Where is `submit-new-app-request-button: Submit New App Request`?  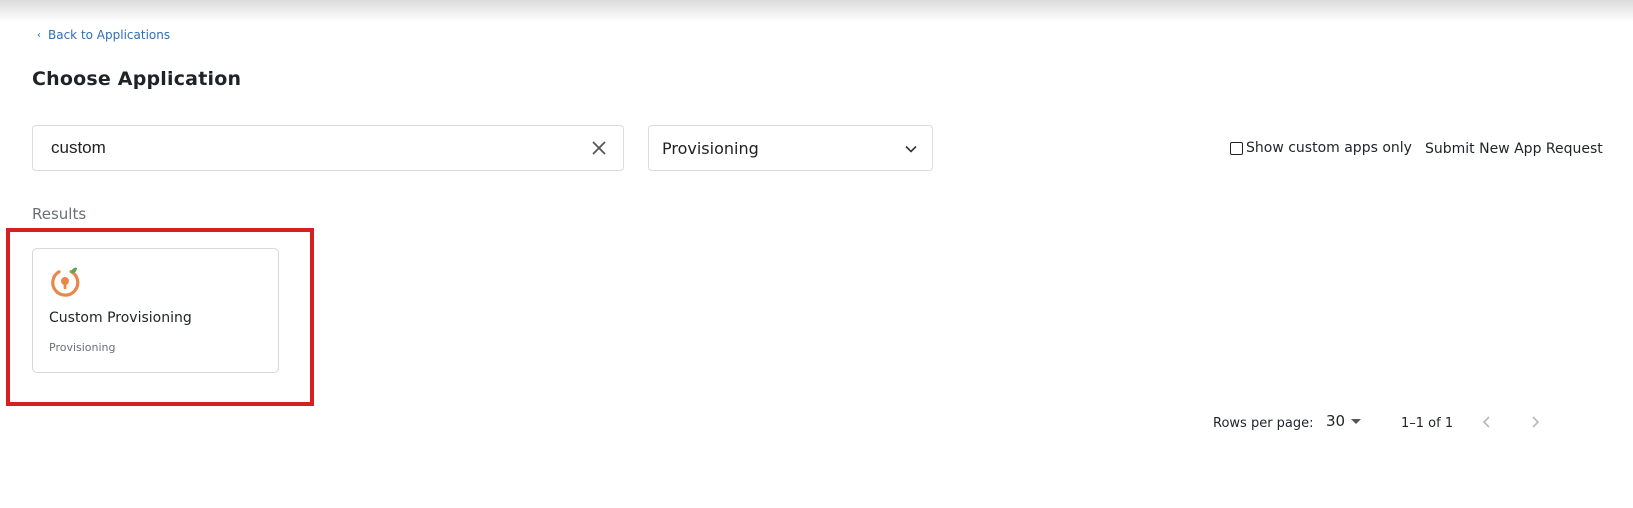
submit-new-app-request-button: Submit New App Request is located at coordinates (1514, 149).